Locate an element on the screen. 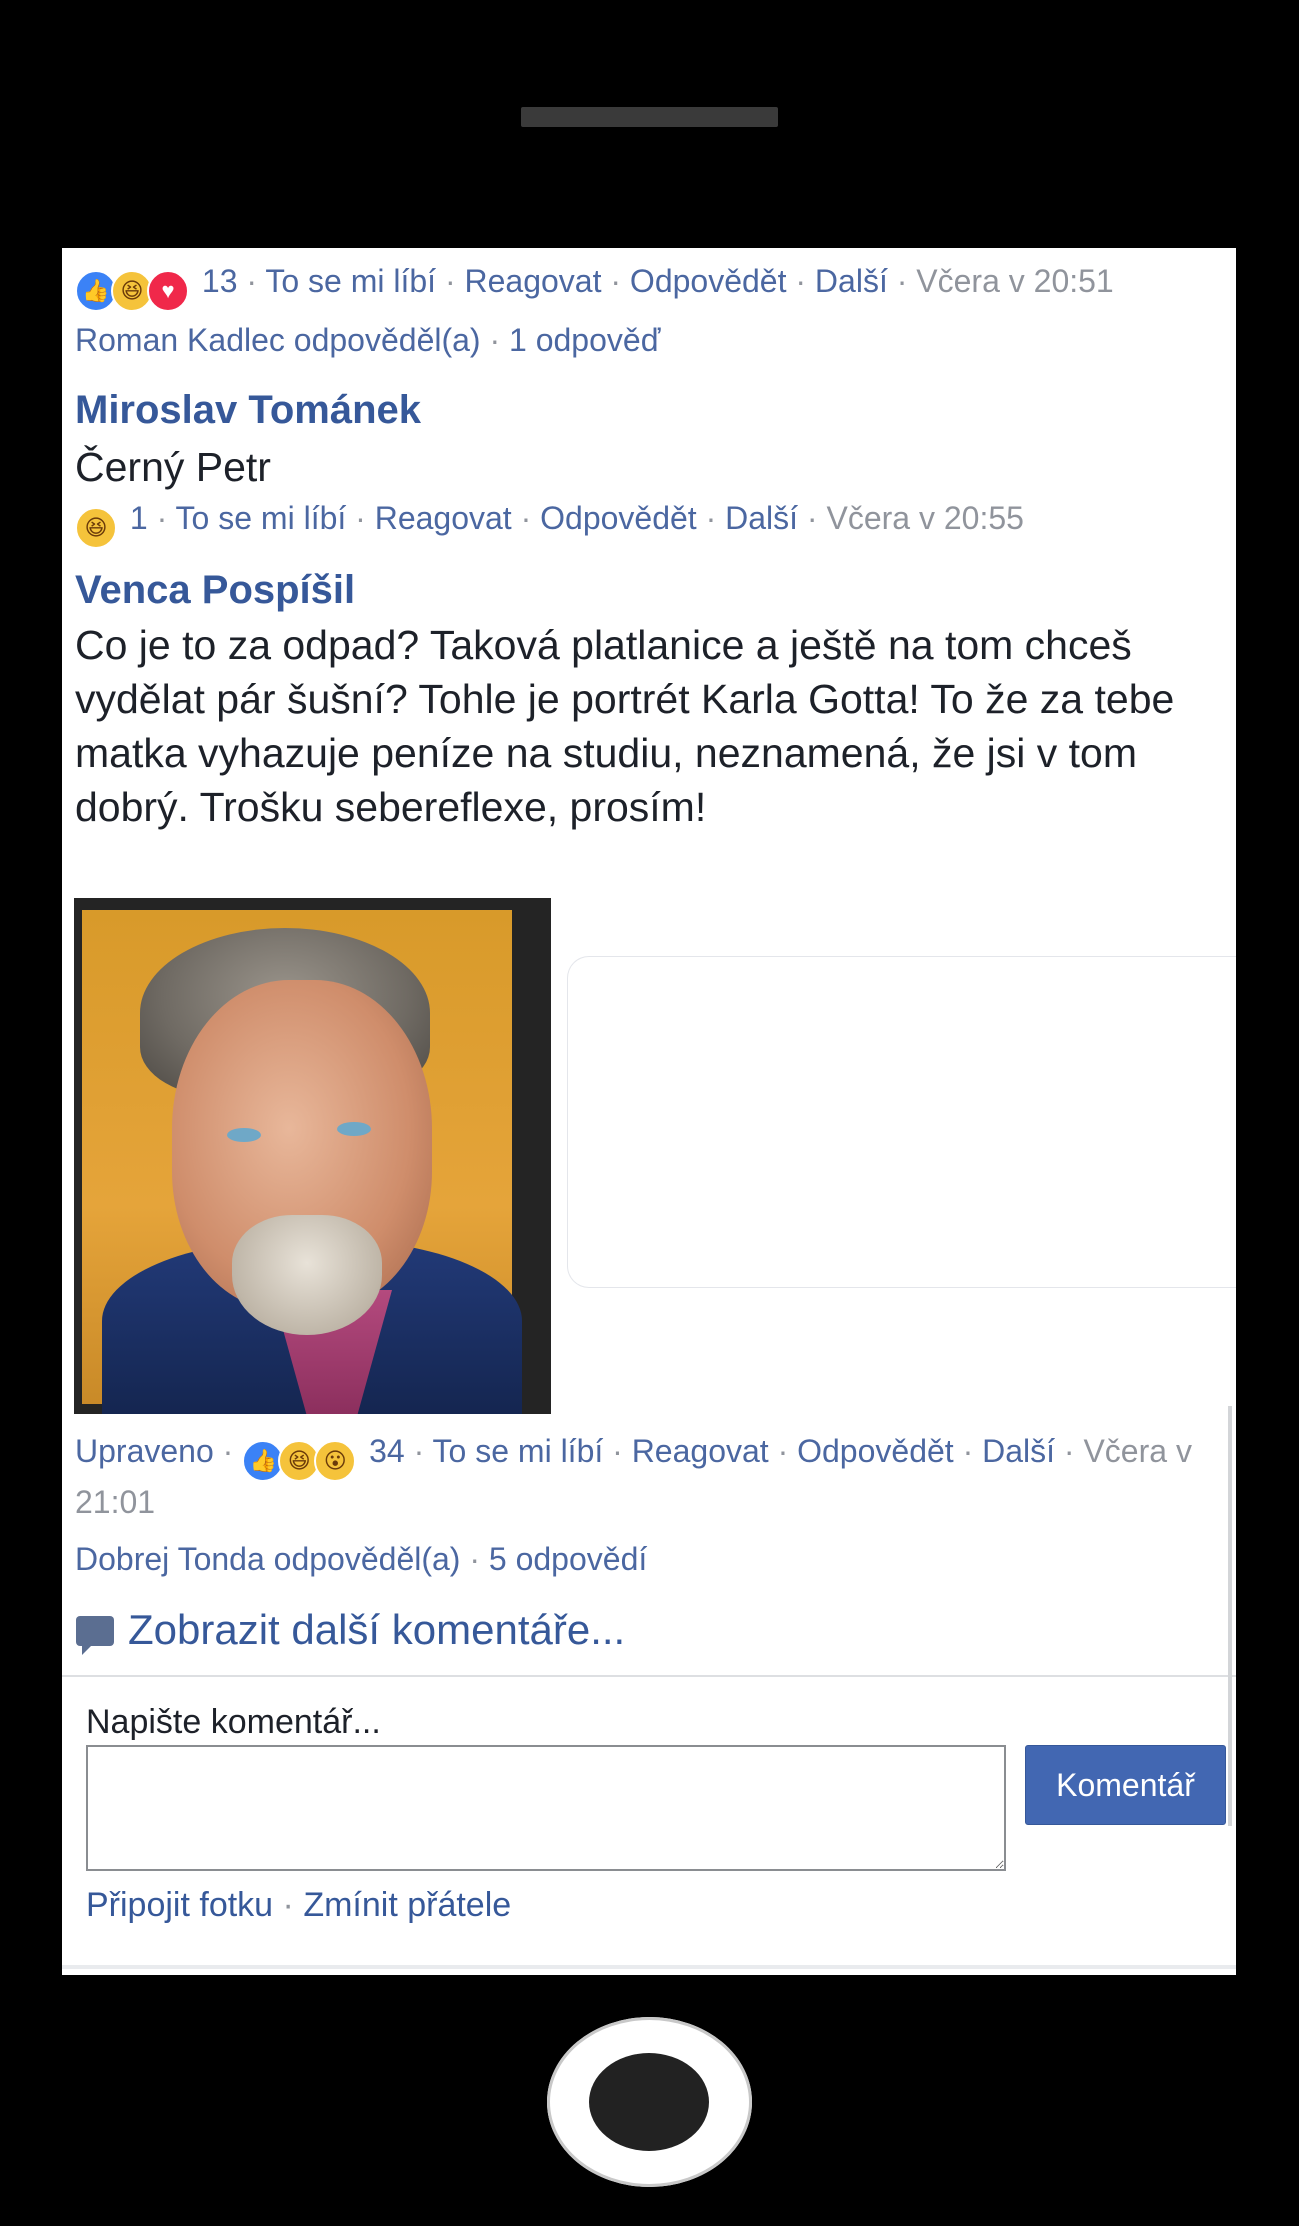 The image size is (1299, 2226). attach-photo-link: Připojit fotku is located at coordinates (179, 1905).